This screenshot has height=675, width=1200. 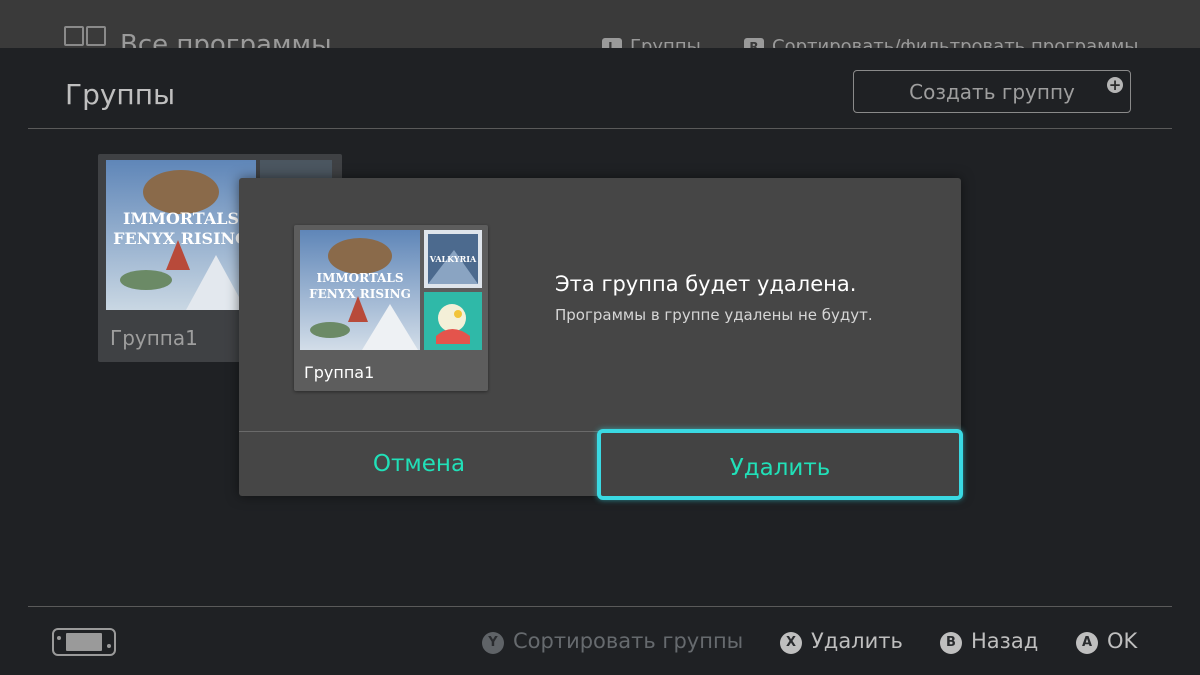 I want to click on footer-divider, so click(x=600, y=606).